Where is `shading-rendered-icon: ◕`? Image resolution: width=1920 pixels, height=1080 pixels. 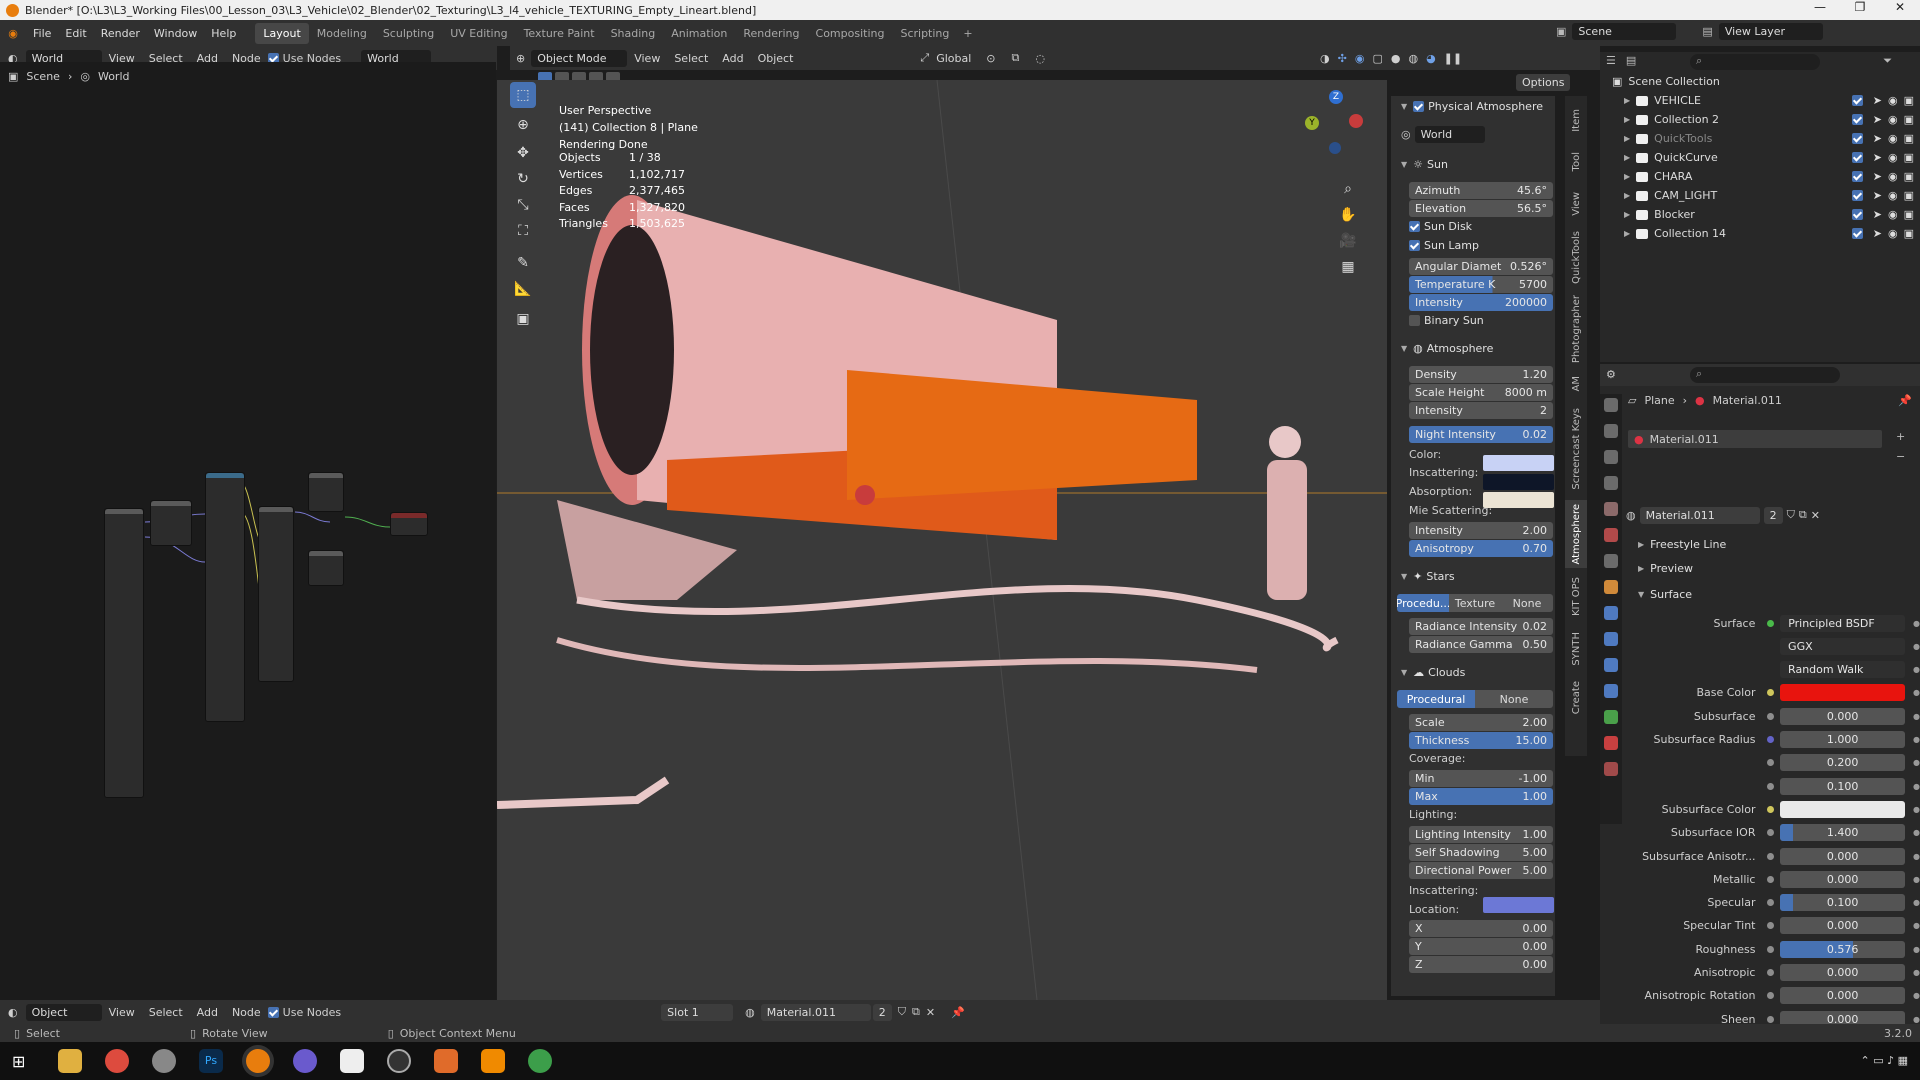
shading-rendered-icon: ◕ is located at coordinates (1431, 58).